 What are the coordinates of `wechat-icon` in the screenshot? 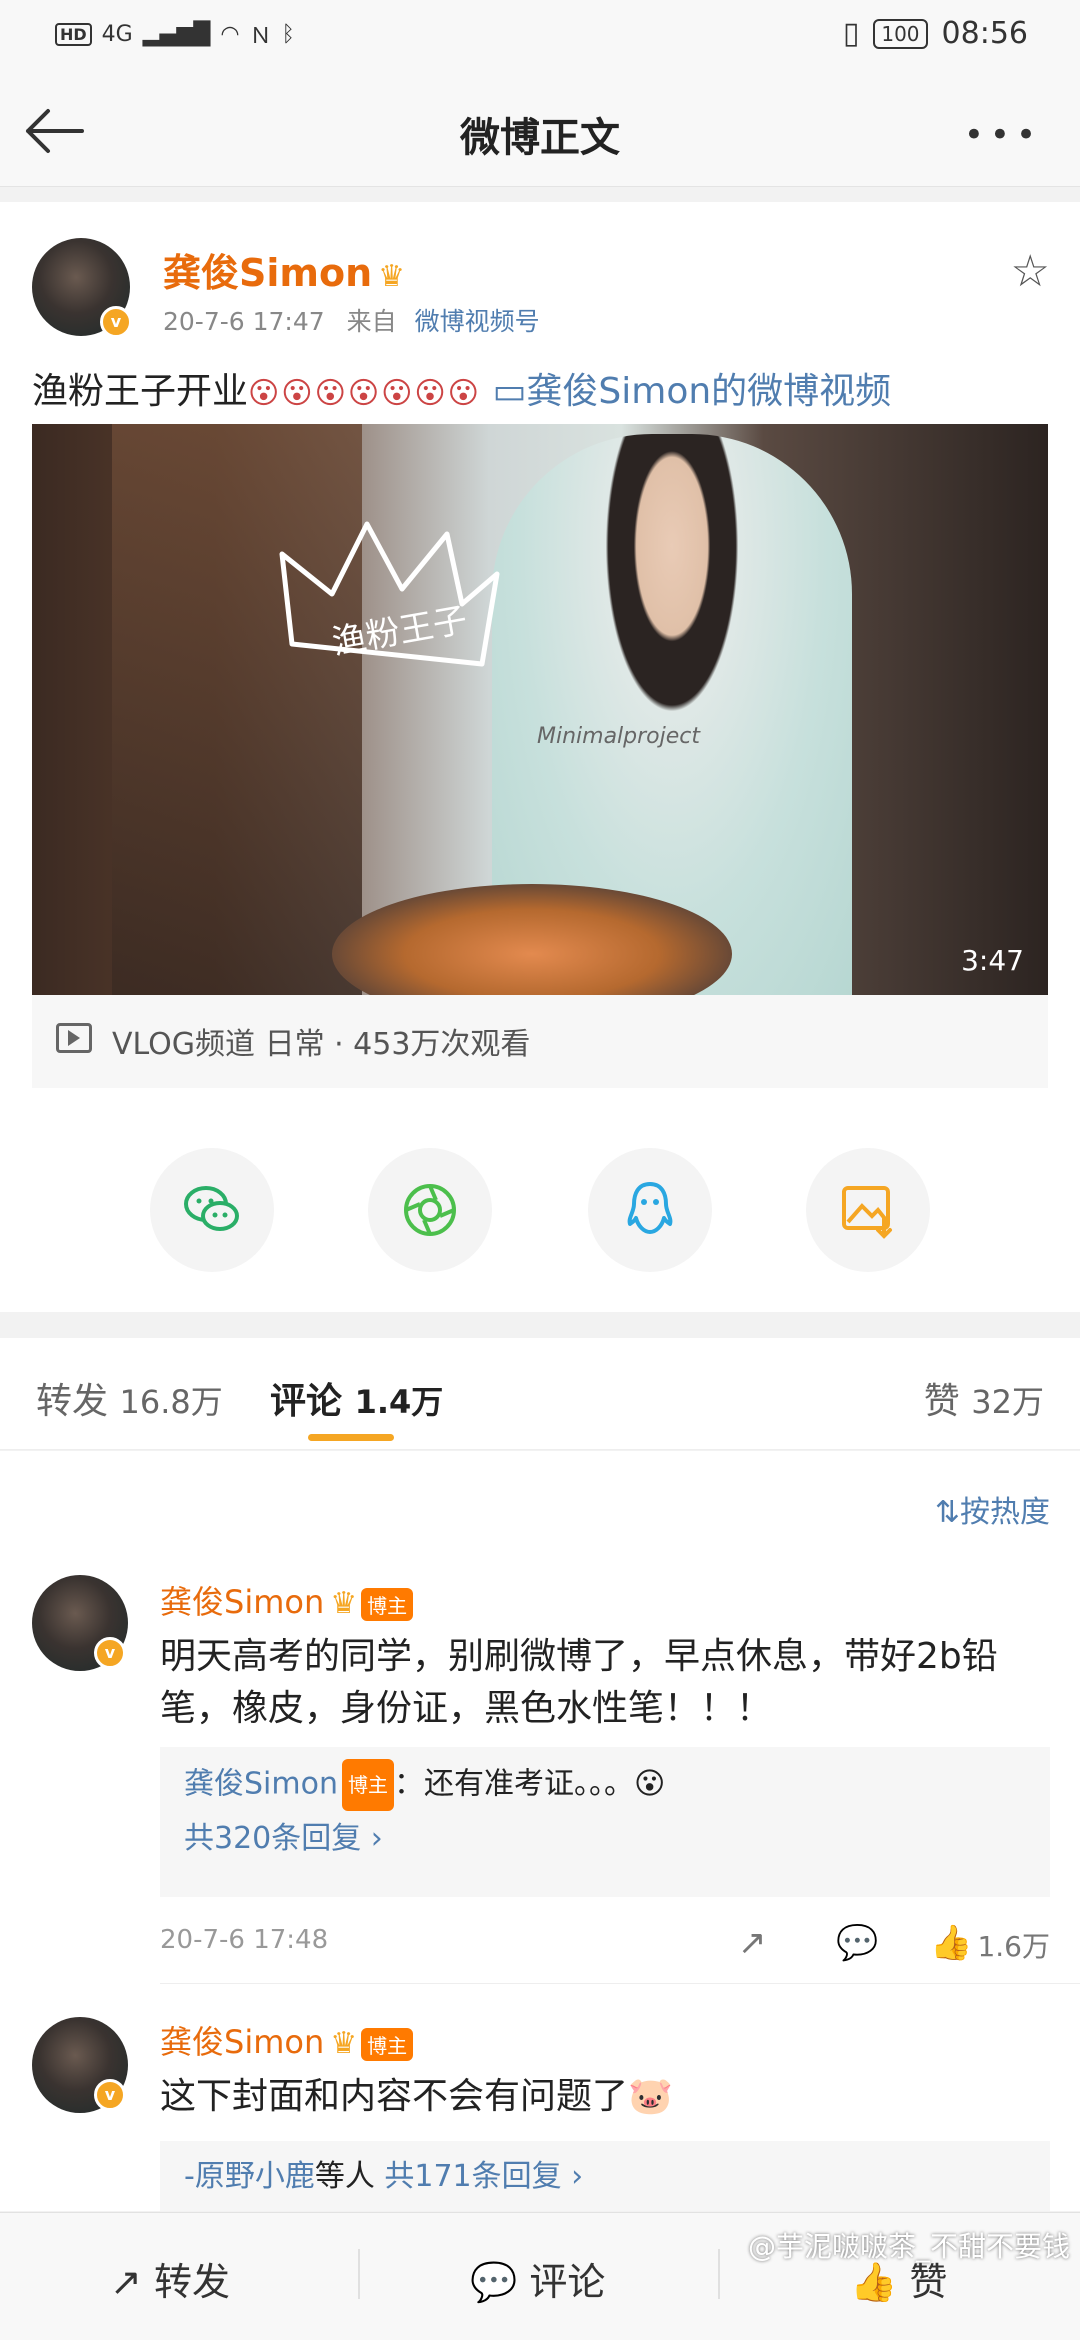 It's located at (211, 1208).